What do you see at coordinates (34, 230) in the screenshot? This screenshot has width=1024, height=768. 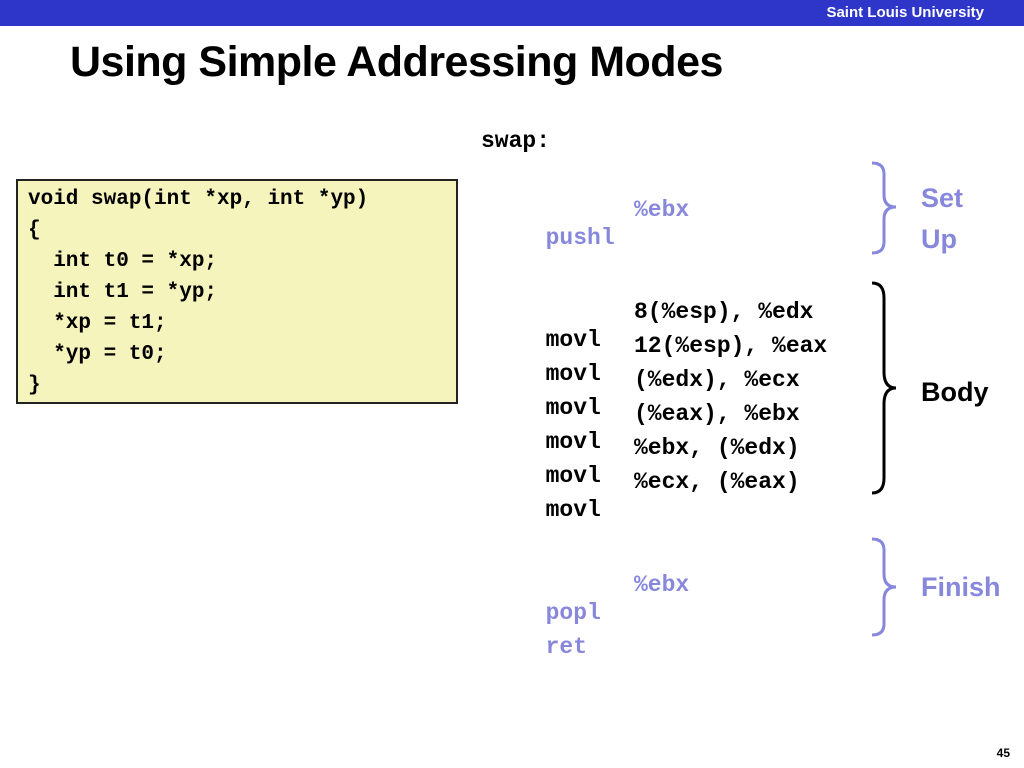 I see `c-code-line: {` at bounding box center [34, 230].